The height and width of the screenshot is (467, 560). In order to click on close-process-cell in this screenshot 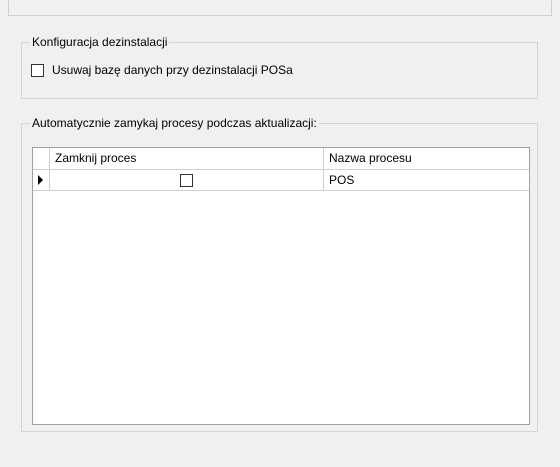, I will do `click(187, 180)`.